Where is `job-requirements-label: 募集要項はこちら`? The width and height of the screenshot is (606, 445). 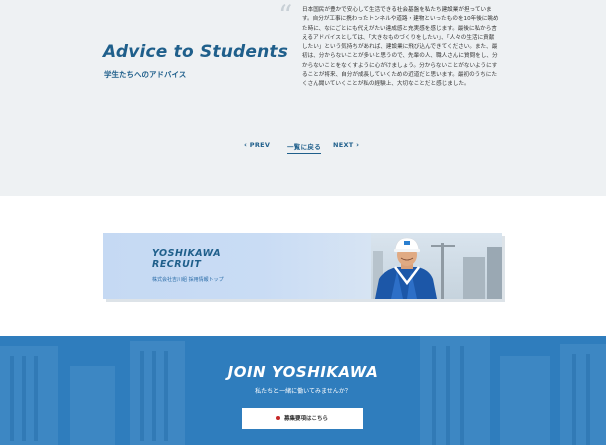 job-requirements-label: 募集要項はこちら is located at coordinates (306, 419).